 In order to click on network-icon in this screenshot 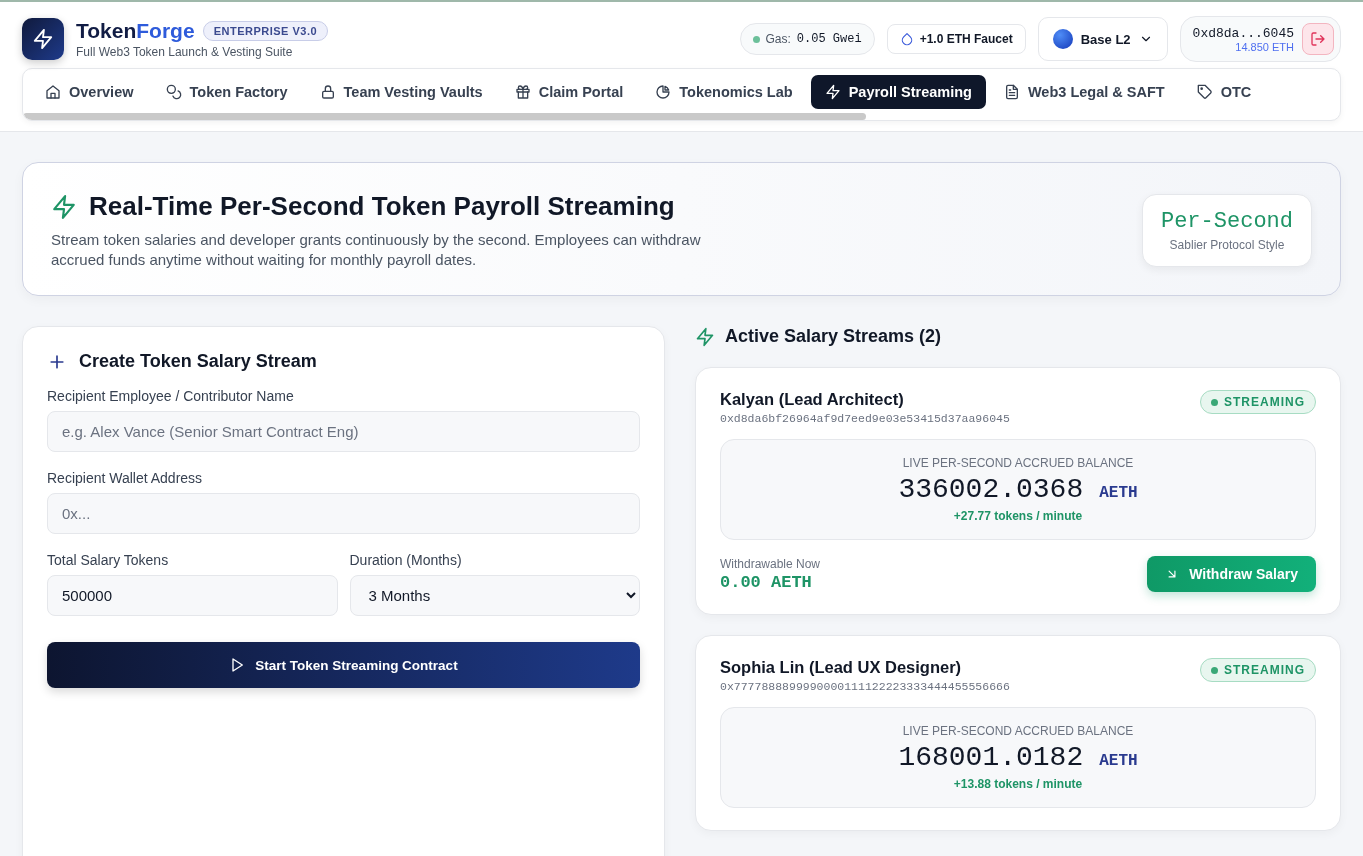, I will do `click(1062, 39)`.